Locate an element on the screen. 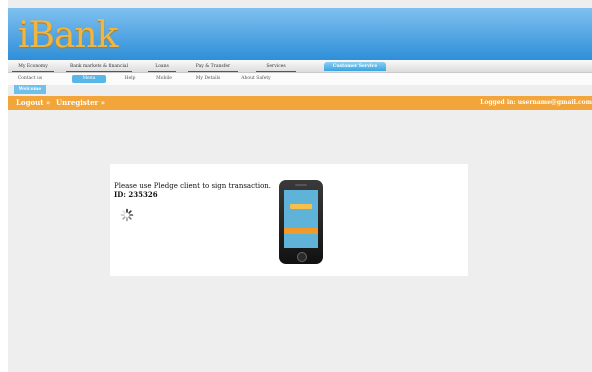 Image resolution: width=592 pixels, height=372 pixels. subnav-contact-us: Contact us is located at coordinates (30, 79).